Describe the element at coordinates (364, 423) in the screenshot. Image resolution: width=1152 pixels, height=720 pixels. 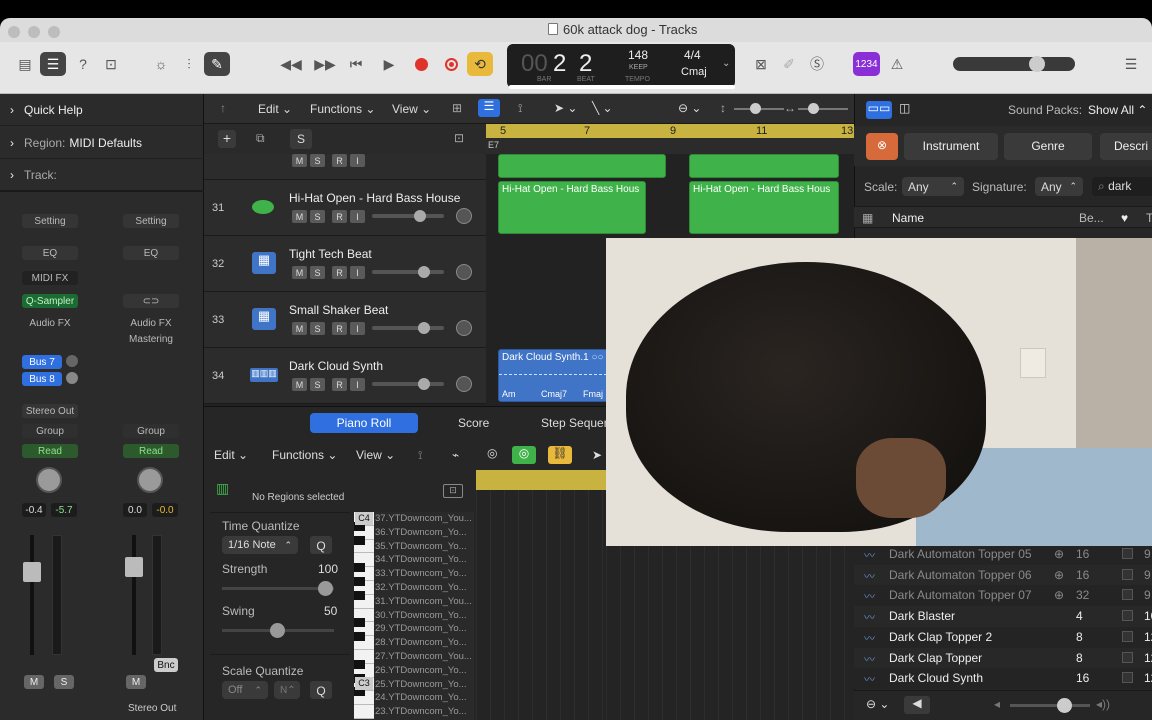
I see `tab-piano-roll: Piano Roll` at that location.